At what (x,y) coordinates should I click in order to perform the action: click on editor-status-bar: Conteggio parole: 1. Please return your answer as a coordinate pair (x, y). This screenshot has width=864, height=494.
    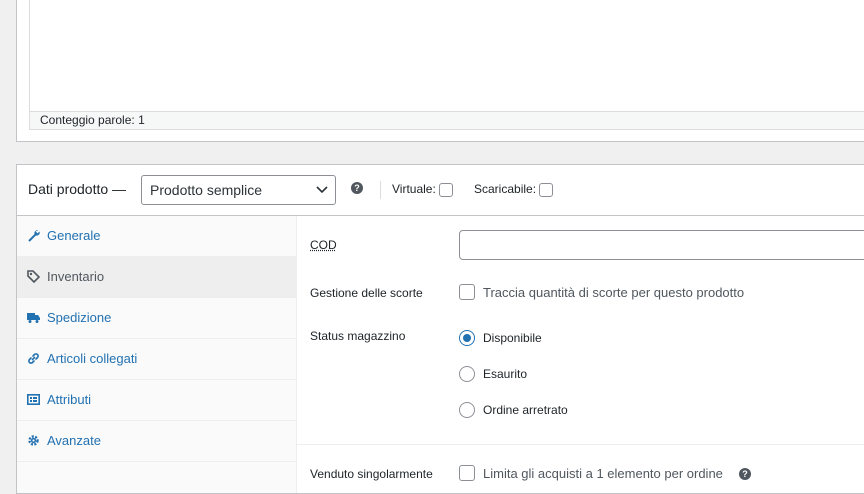
    Looking at the image, I should click on (447, 120).